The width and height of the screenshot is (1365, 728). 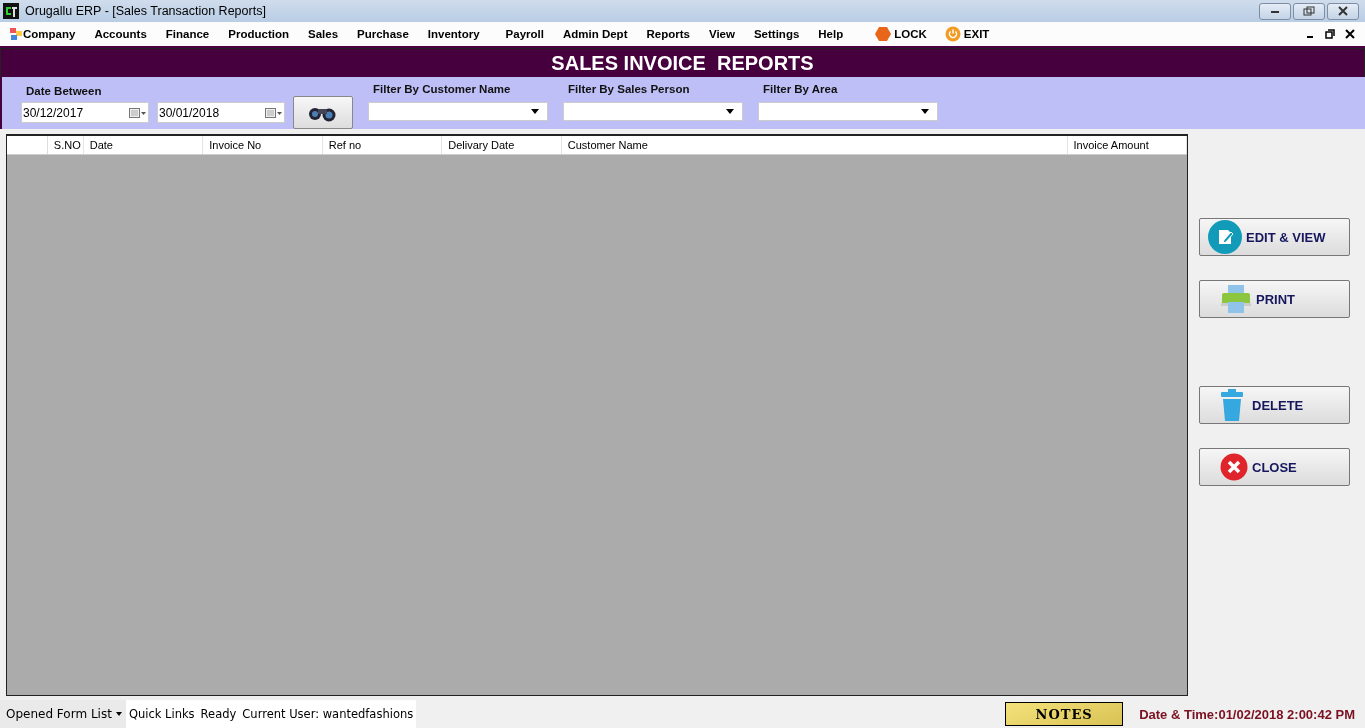 What do you see at coordinates (721, 34) in the screenshot?
I see `menu-item: View` at bounding box center [721, 34].